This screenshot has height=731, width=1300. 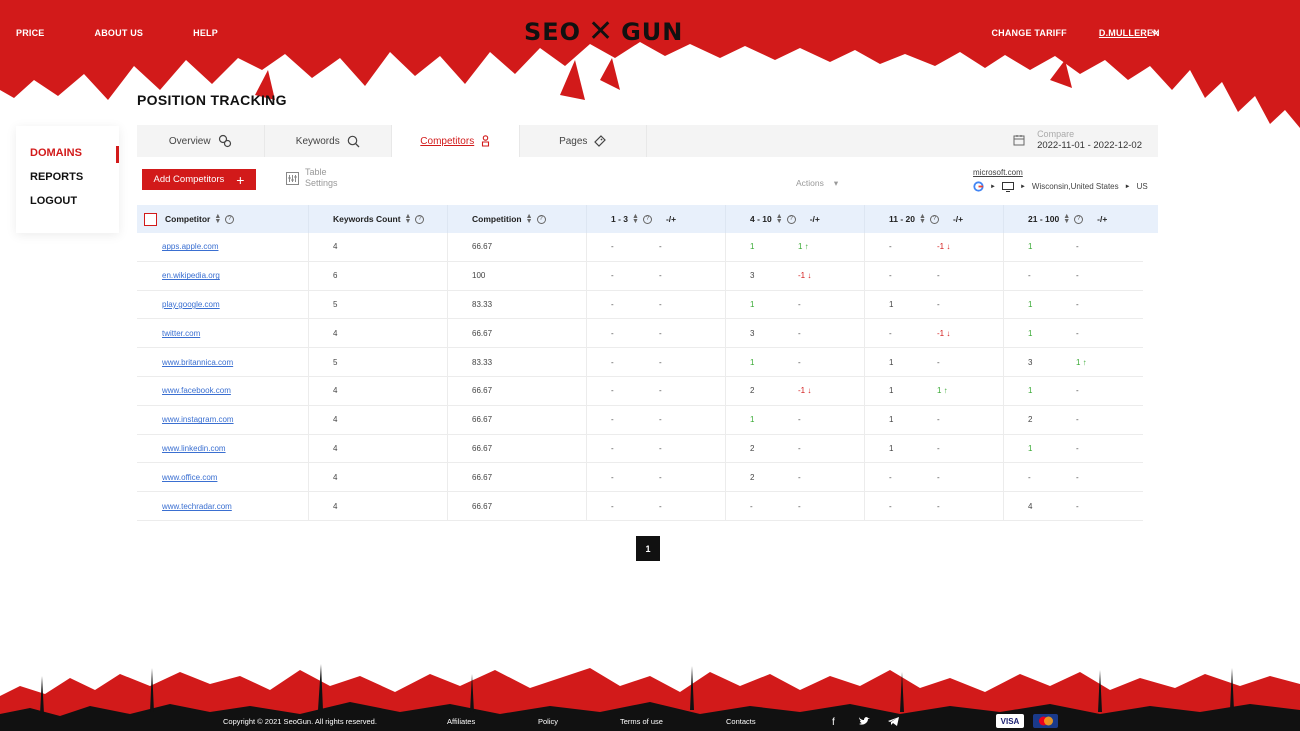 I want to click on header-delta-label: -/+, so click(x=814, y=219).